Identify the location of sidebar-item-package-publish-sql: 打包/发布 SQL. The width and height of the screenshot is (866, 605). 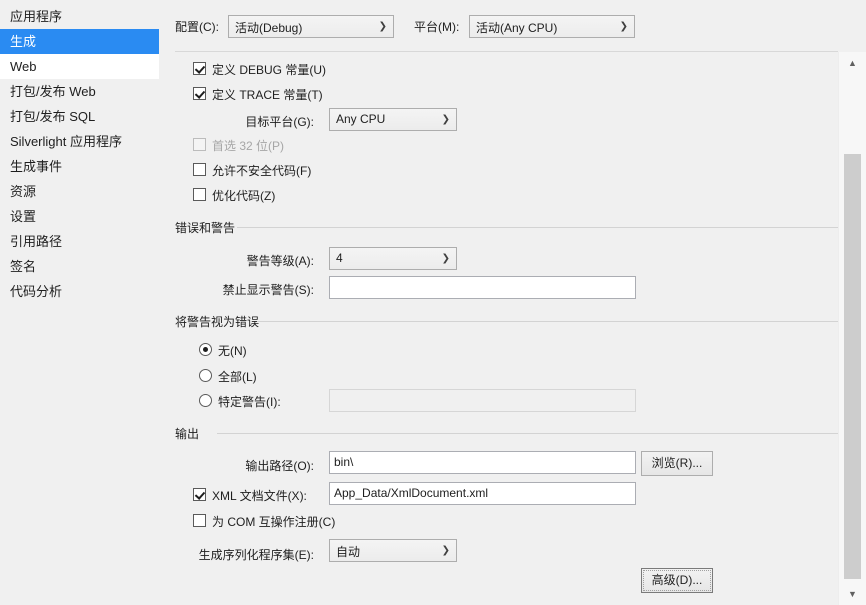
(79, 116).